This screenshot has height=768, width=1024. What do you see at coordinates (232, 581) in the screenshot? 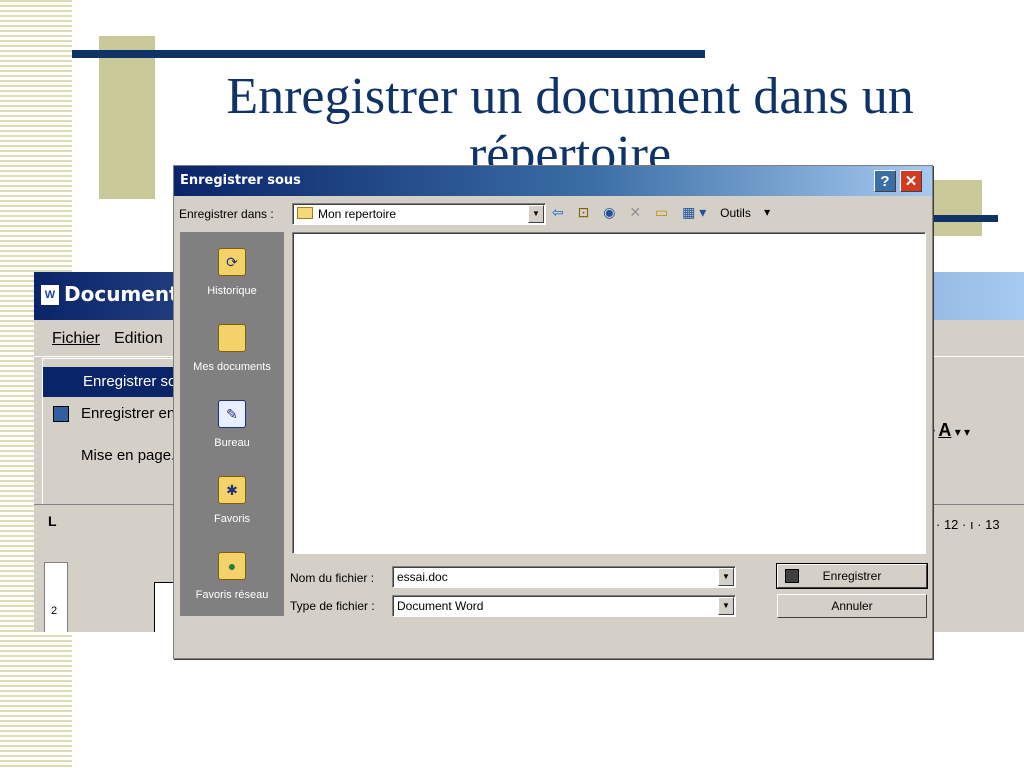
I see `place-network-favorites: ● Favoris réseau` at bounding box center [232, 581].